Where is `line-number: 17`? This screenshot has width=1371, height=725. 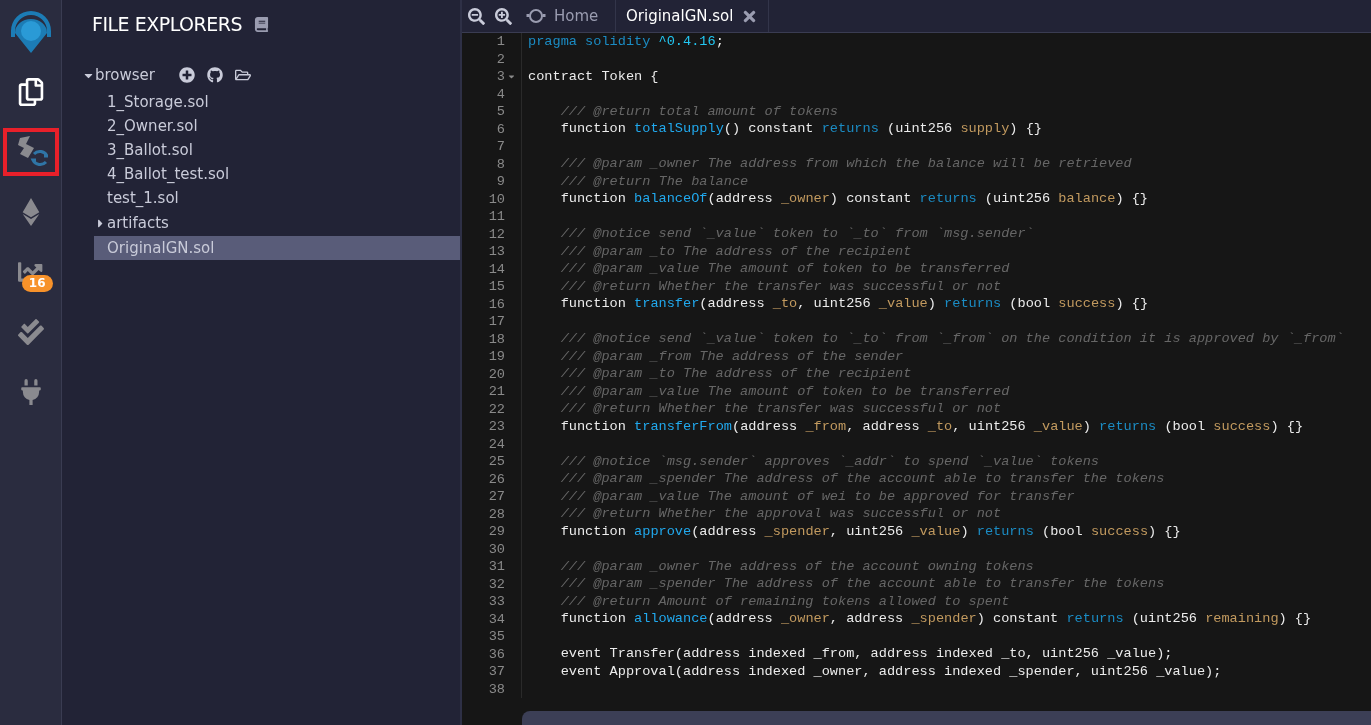 line-number: 17 is located at coordinates (496, 322).